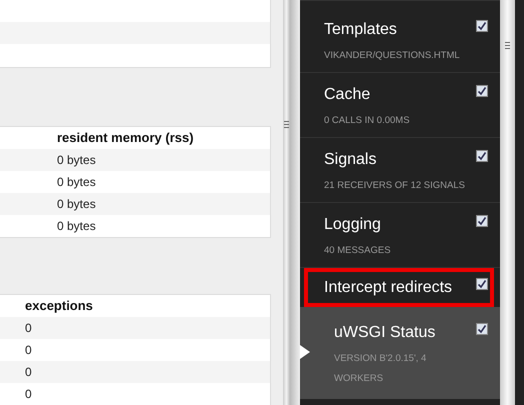 This screenshot has height=405, width=524. Describe the element at coordinates (361, 30) in the screenshot. I see `panel-title: Templates` at that location.